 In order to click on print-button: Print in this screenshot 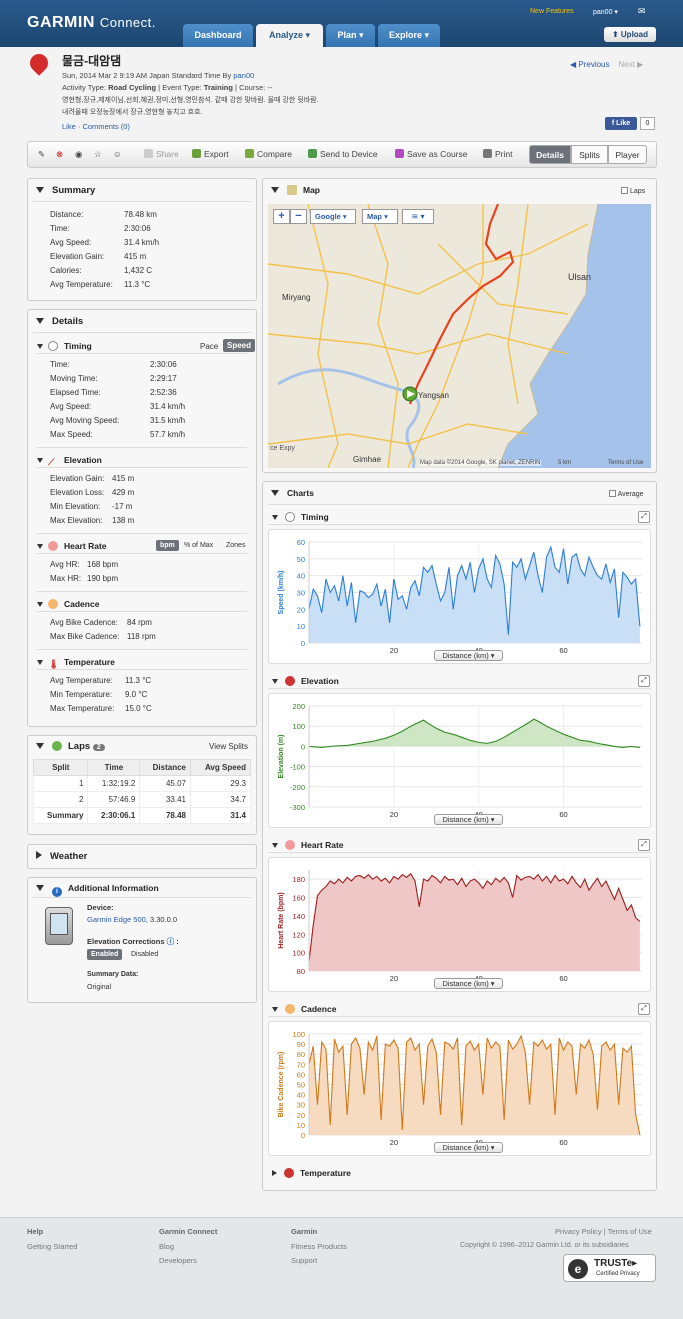, I will do `click(497, 154)`.